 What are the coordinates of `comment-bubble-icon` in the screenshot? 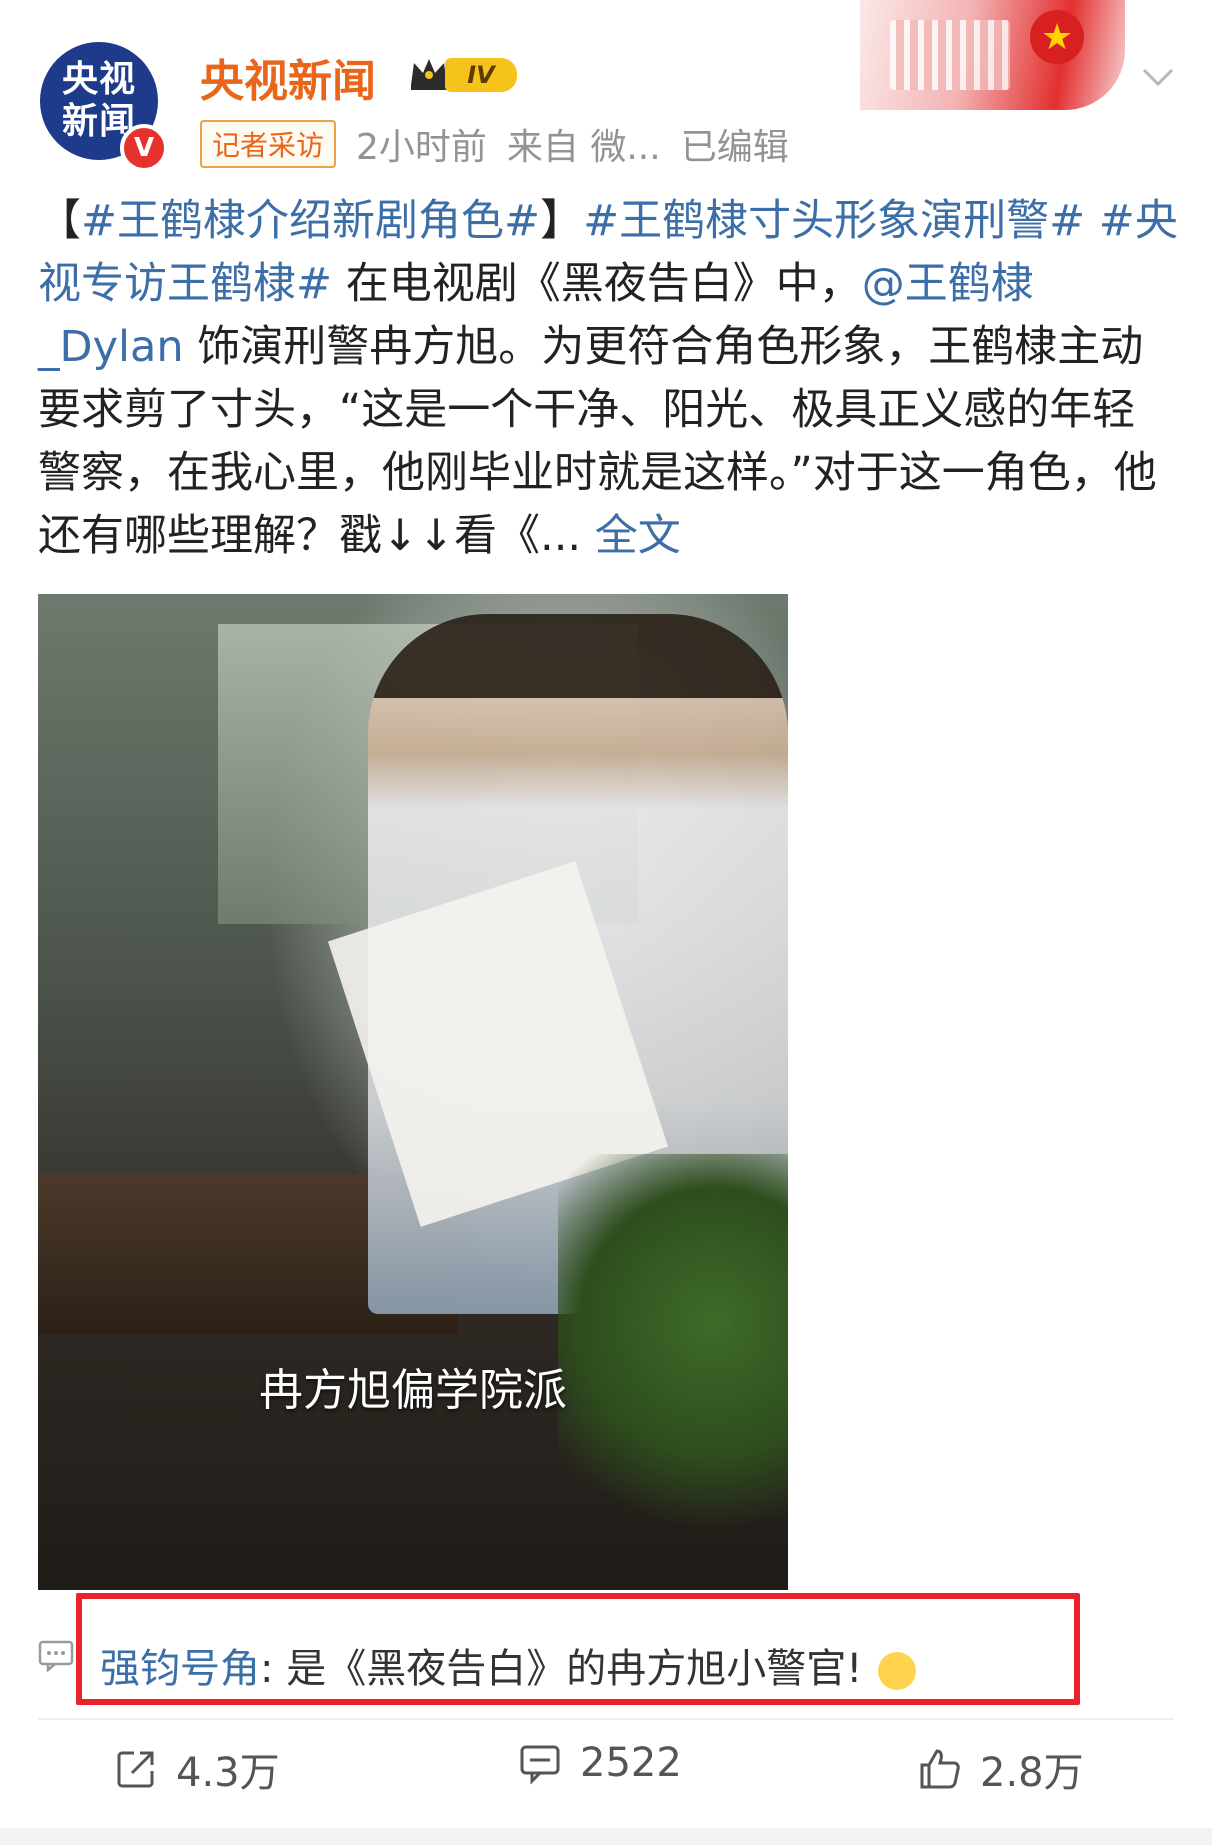 It's located at (56, 1656).